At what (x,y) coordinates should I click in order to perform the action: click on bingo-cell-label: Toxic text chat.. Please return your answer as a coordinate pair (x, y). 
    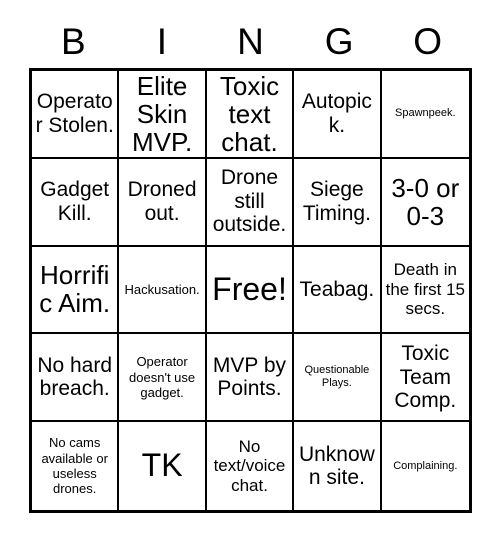
    Looking at the image, I should click on (249, 114).